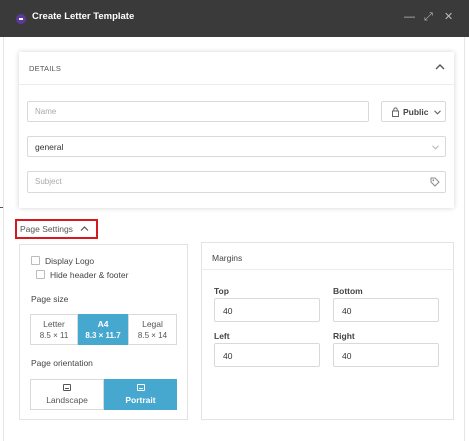  What do you see at coordinates (140, 400) in the screenshot?
I see `orientation-label: Portrait` at bounding box center [140, 400].